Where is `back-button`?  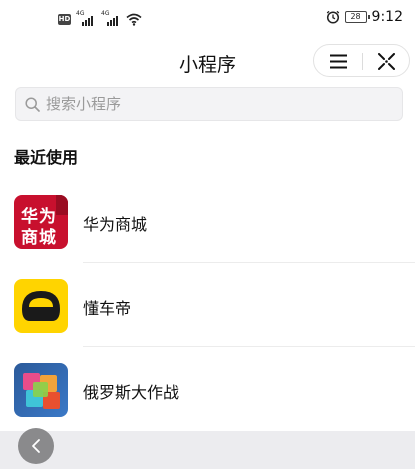 back-button is located at coordinates (36, 446).